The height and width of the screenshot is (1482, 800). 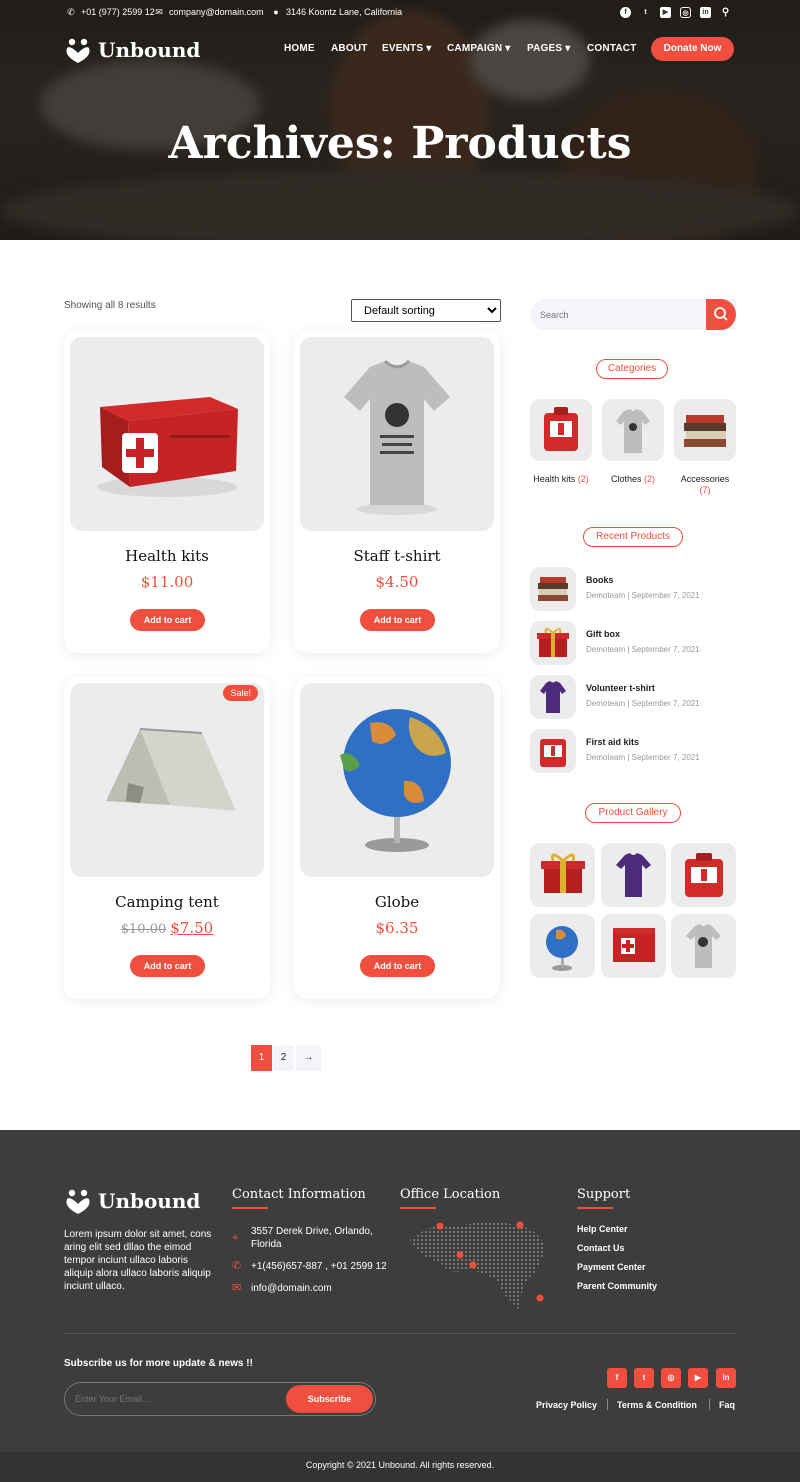 I want to click on support-parent-community: Parent Community, so click(x=617, y=1286).